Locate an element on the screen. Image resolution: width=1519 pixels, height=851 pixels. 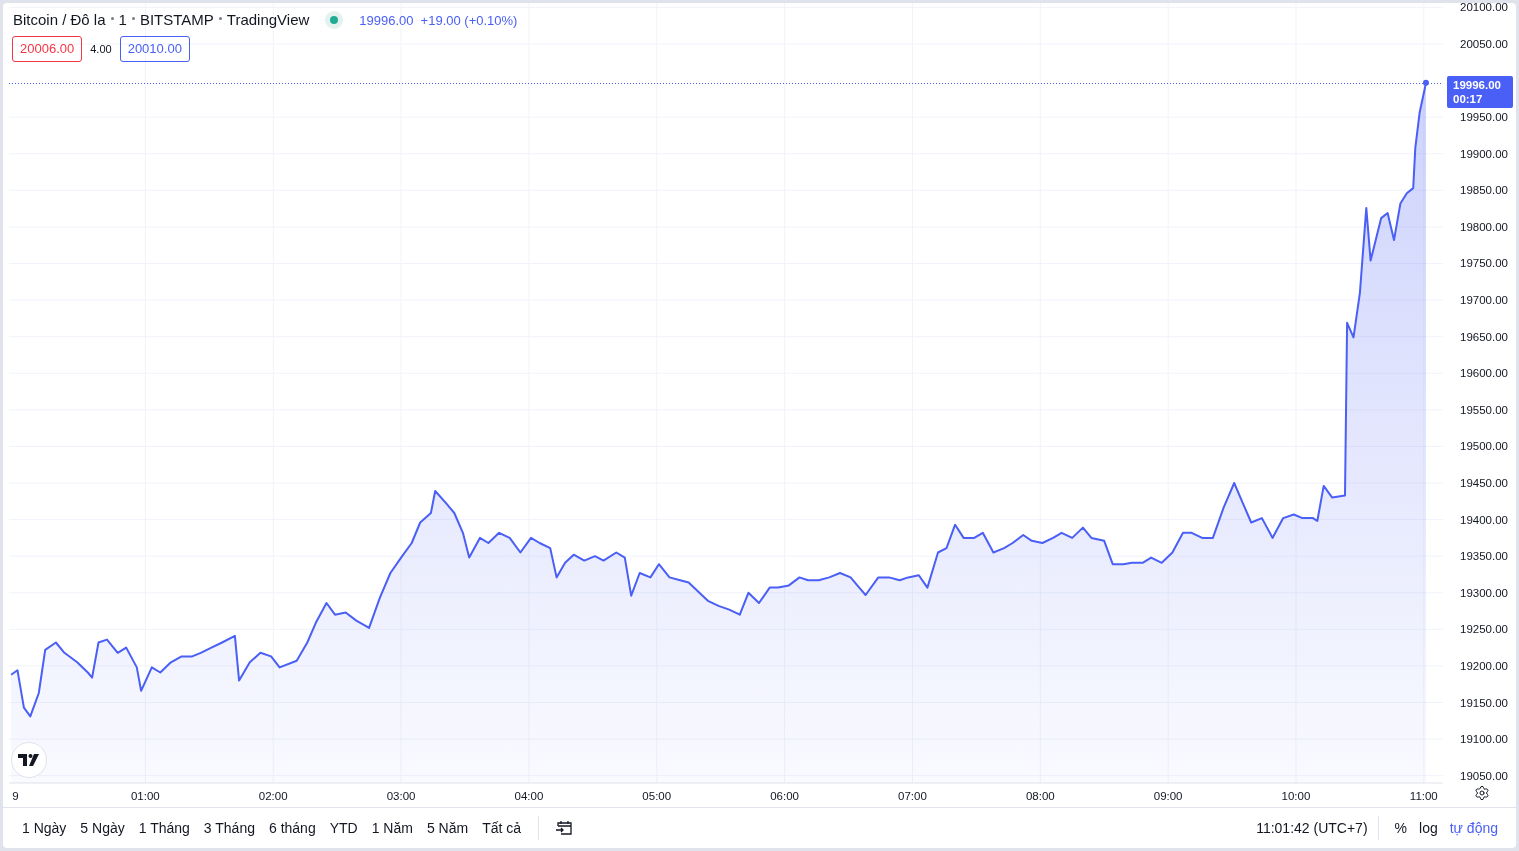
source-label: TradingView is located at coordinates (268, 20).